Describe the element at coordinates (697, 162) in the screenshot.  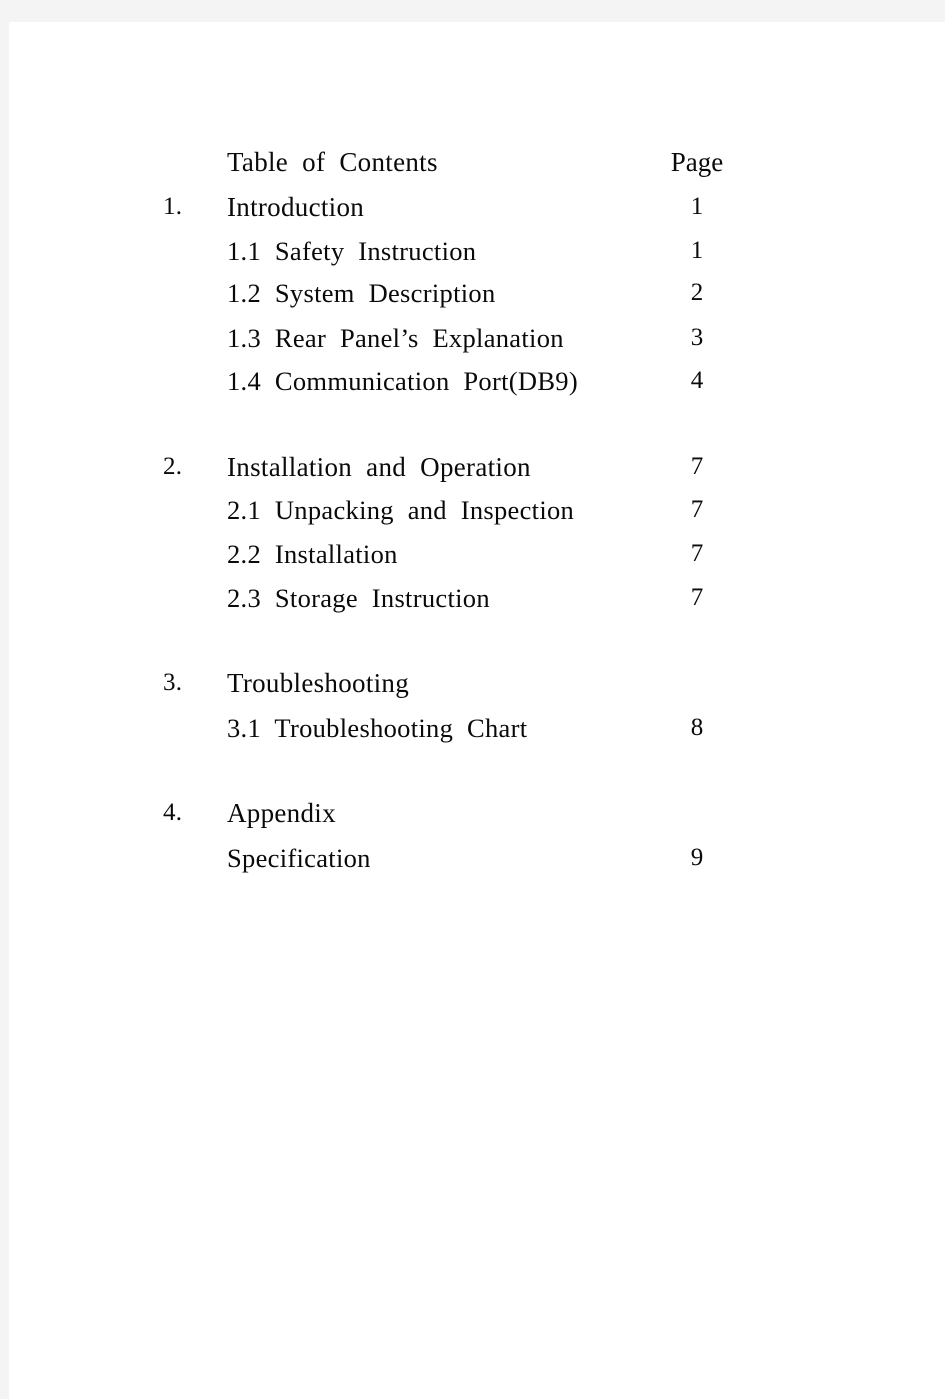
I see `toc-page-column-label: Page` at that location.